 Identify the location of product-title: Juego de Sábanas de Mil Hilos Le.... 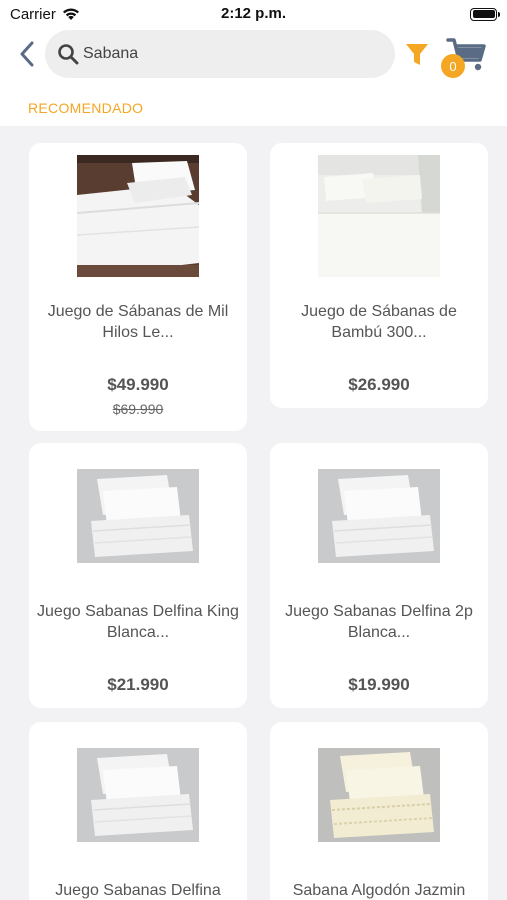
(138, 322).